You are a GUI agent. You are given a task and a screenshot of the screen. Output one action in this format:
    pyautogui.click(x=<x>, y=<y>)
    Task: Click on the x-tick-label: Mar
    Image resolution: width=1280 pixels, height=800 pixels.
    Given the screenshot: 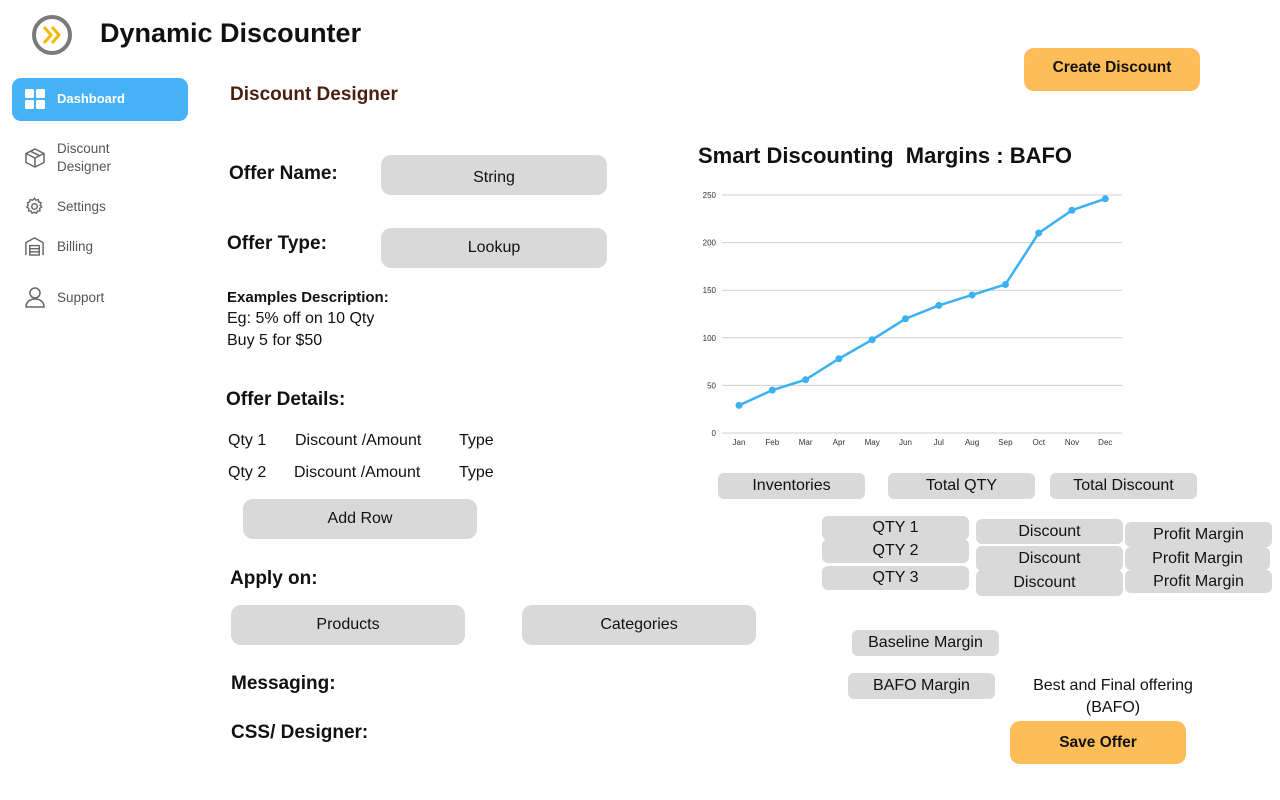 What is the action you would take?
    pyautogui.click(x=806, y=442)
    